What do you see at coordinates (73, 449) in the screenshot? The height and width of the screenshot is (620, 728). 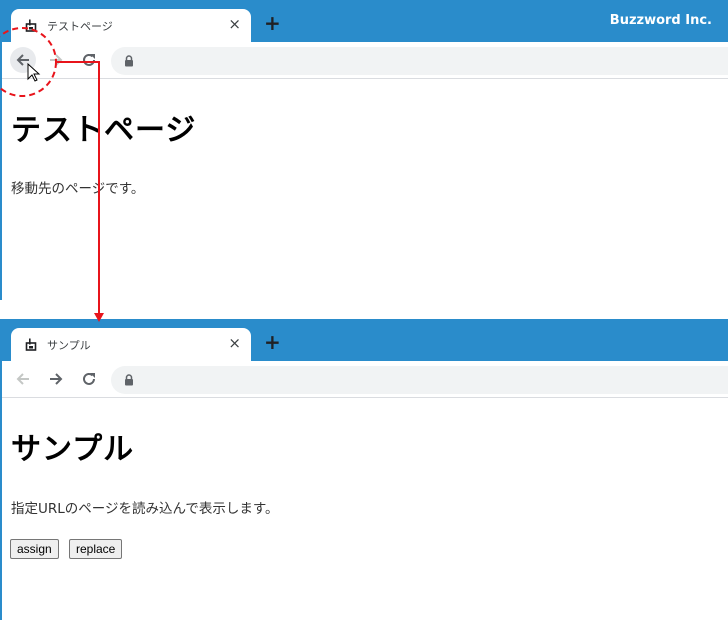 I see `page-heading: サンプル` at bounding box center [73, 449].